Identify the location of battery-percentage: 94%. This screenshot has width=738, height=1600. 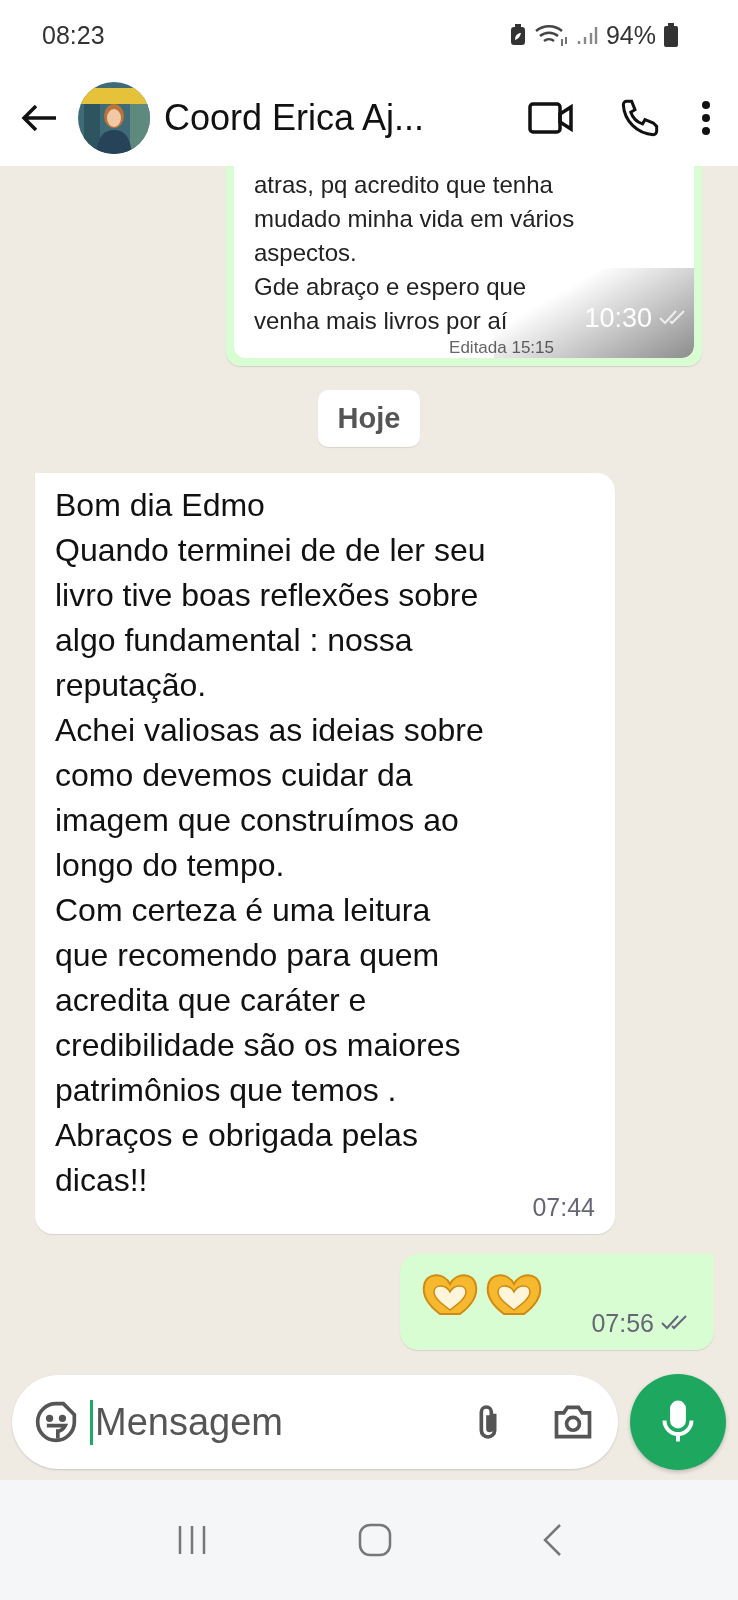
(630, 35).